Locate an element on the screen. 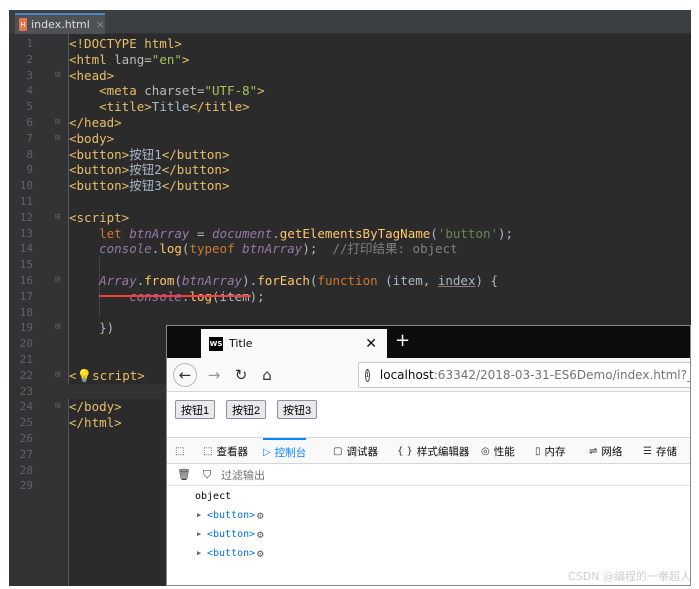  code-token: <button> is located at coordinates (99, 170).